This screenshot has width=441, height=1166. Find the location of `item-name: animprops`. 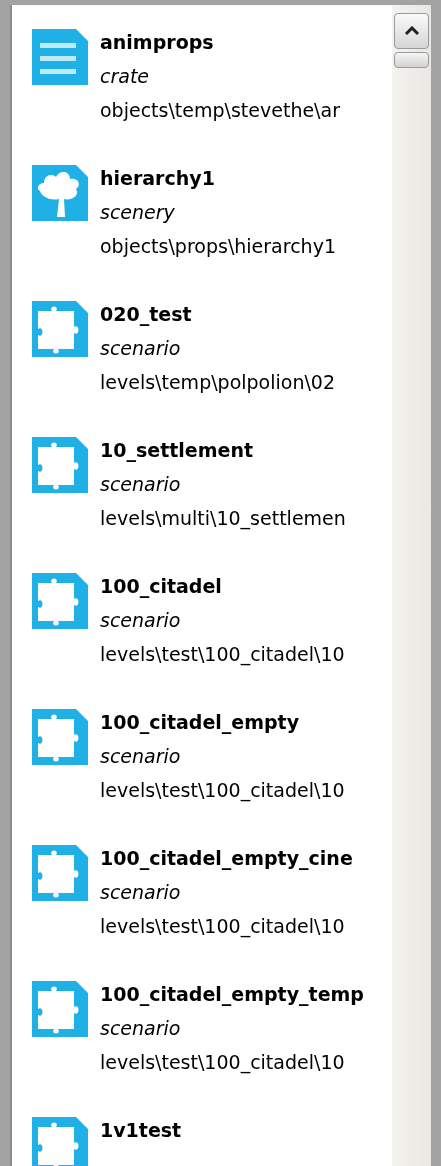

item-name: animprops is located at coordinates (220, 42).